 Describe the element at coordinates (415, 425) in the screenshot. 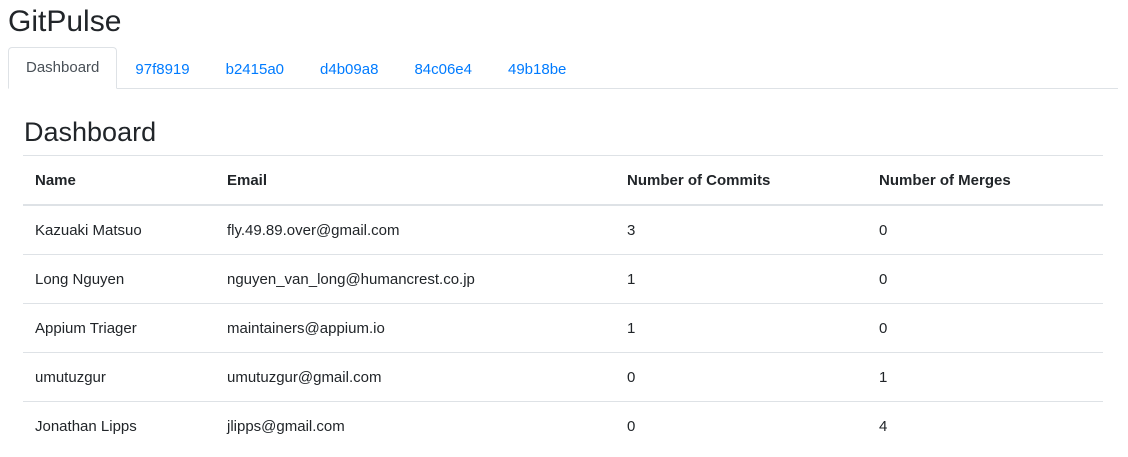

I see `cell-email: jlipps@gmail.com` at that location.